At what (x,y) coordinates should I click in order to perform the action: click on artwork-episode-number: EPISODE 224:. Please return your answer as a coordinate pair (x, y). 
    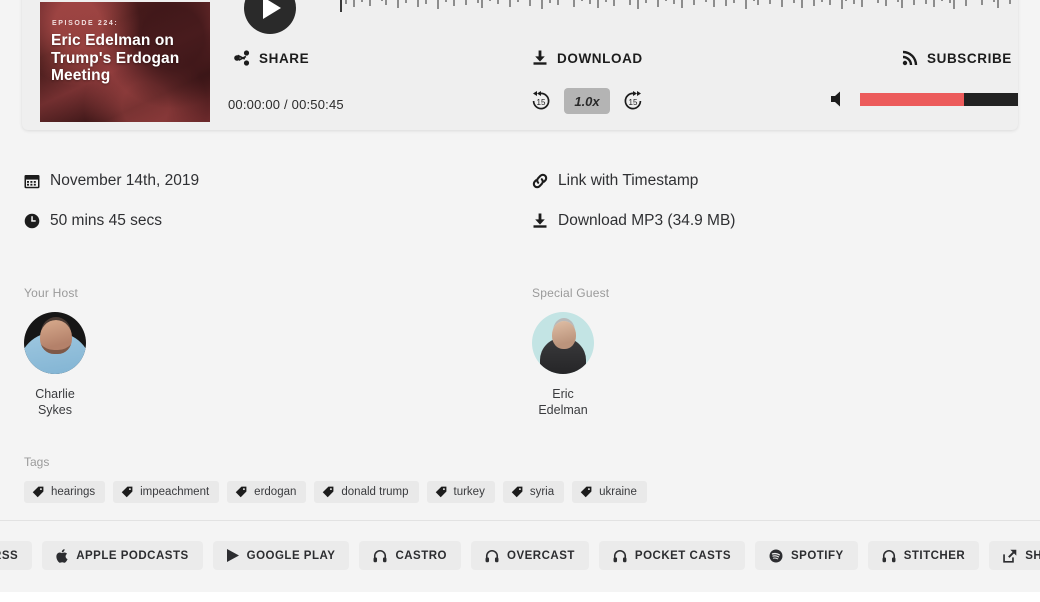
    Looking at the image, I should click on (85, 23).